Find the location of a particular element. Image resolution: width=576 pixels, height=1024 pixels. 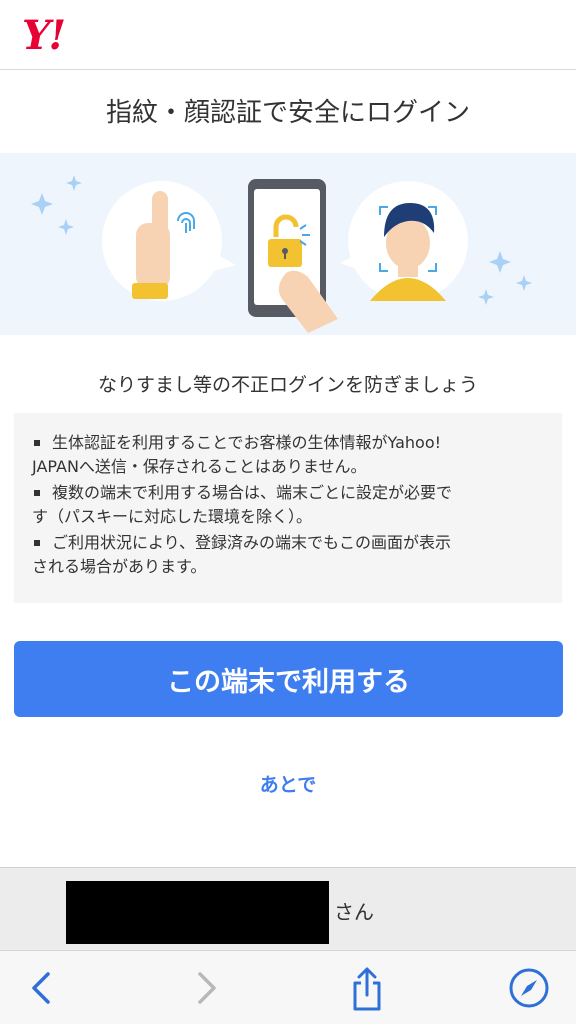

note-line: 複数の端末で利用する場合は、端末ごとに設定が必要で is located at coordinates (252, 492).